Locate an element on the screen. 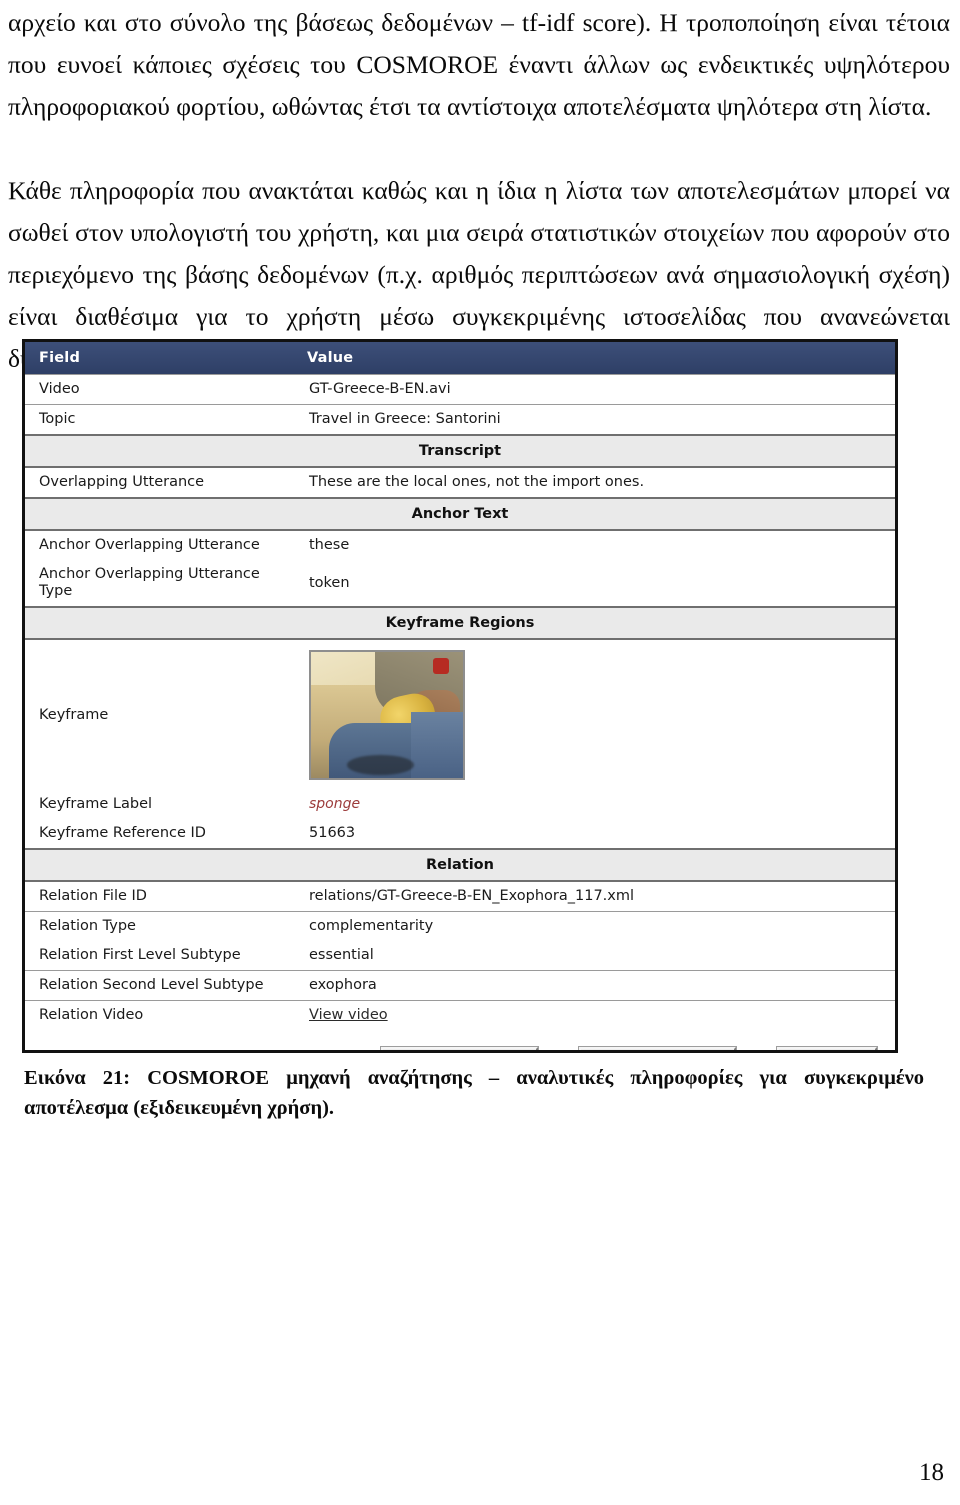 The width and height of the screenshot is (960, 1505). field-value: Travel in Greece: Santorini is located at coordinates (594, 419).